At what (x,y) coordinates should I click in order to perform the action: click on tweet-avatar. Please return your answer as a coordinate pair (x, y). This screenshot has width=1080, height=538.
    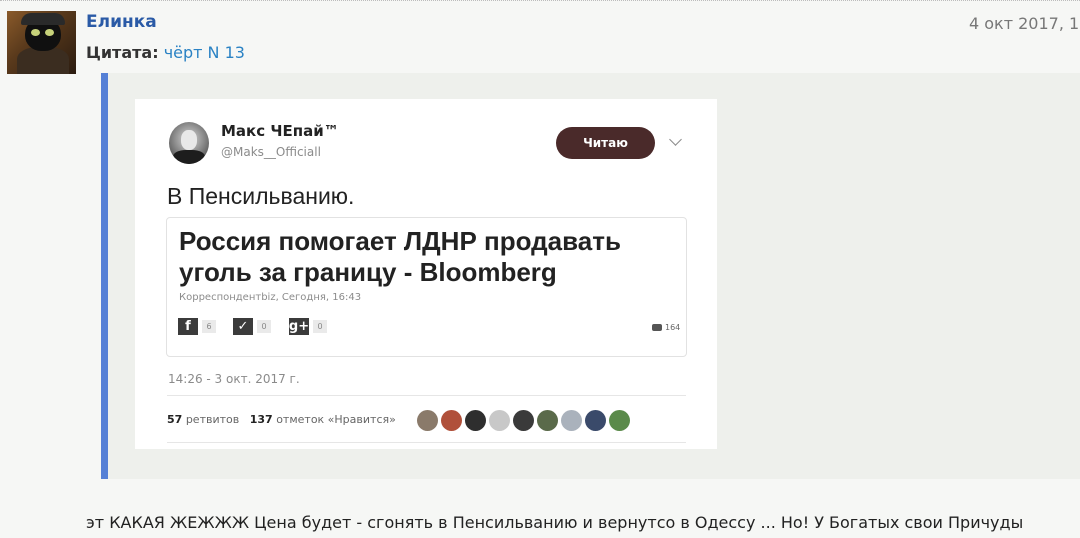
    Looking at the image, I should click on (189, 143).